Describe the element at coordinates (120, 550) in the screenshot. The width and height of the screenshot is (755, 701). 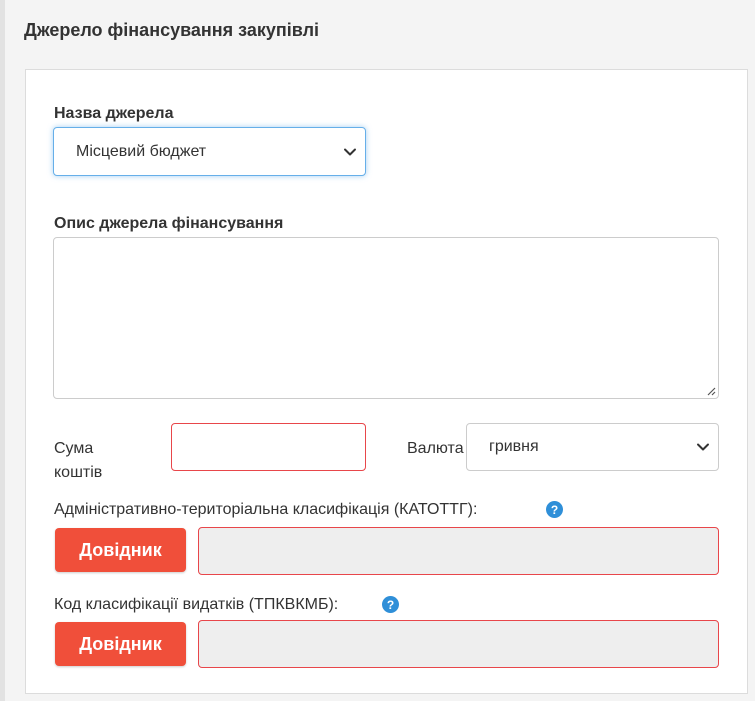
I see `katottg-directory-button: Довідник` at that location.